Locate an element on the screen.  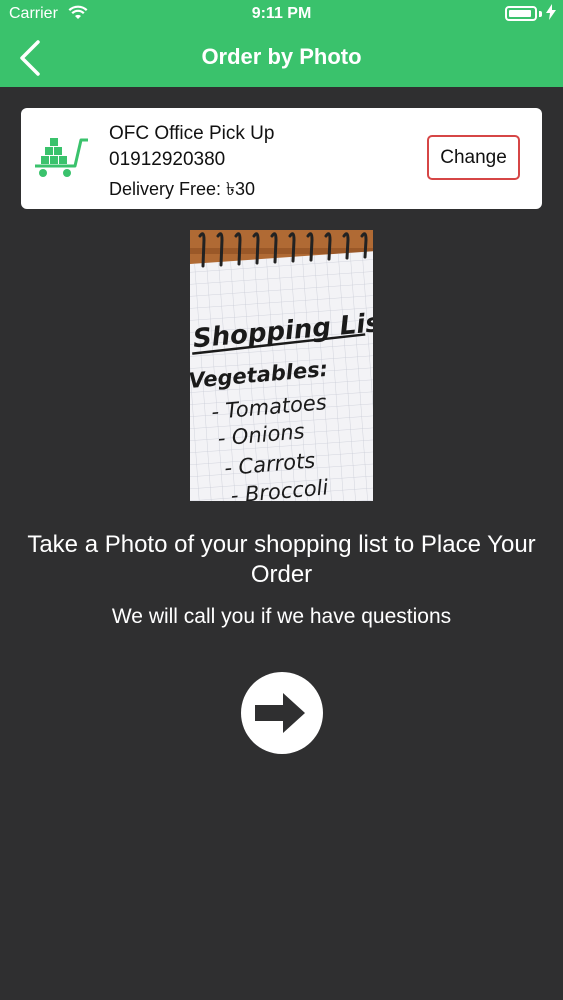
cart-icon is located at coordinates (62, 160).